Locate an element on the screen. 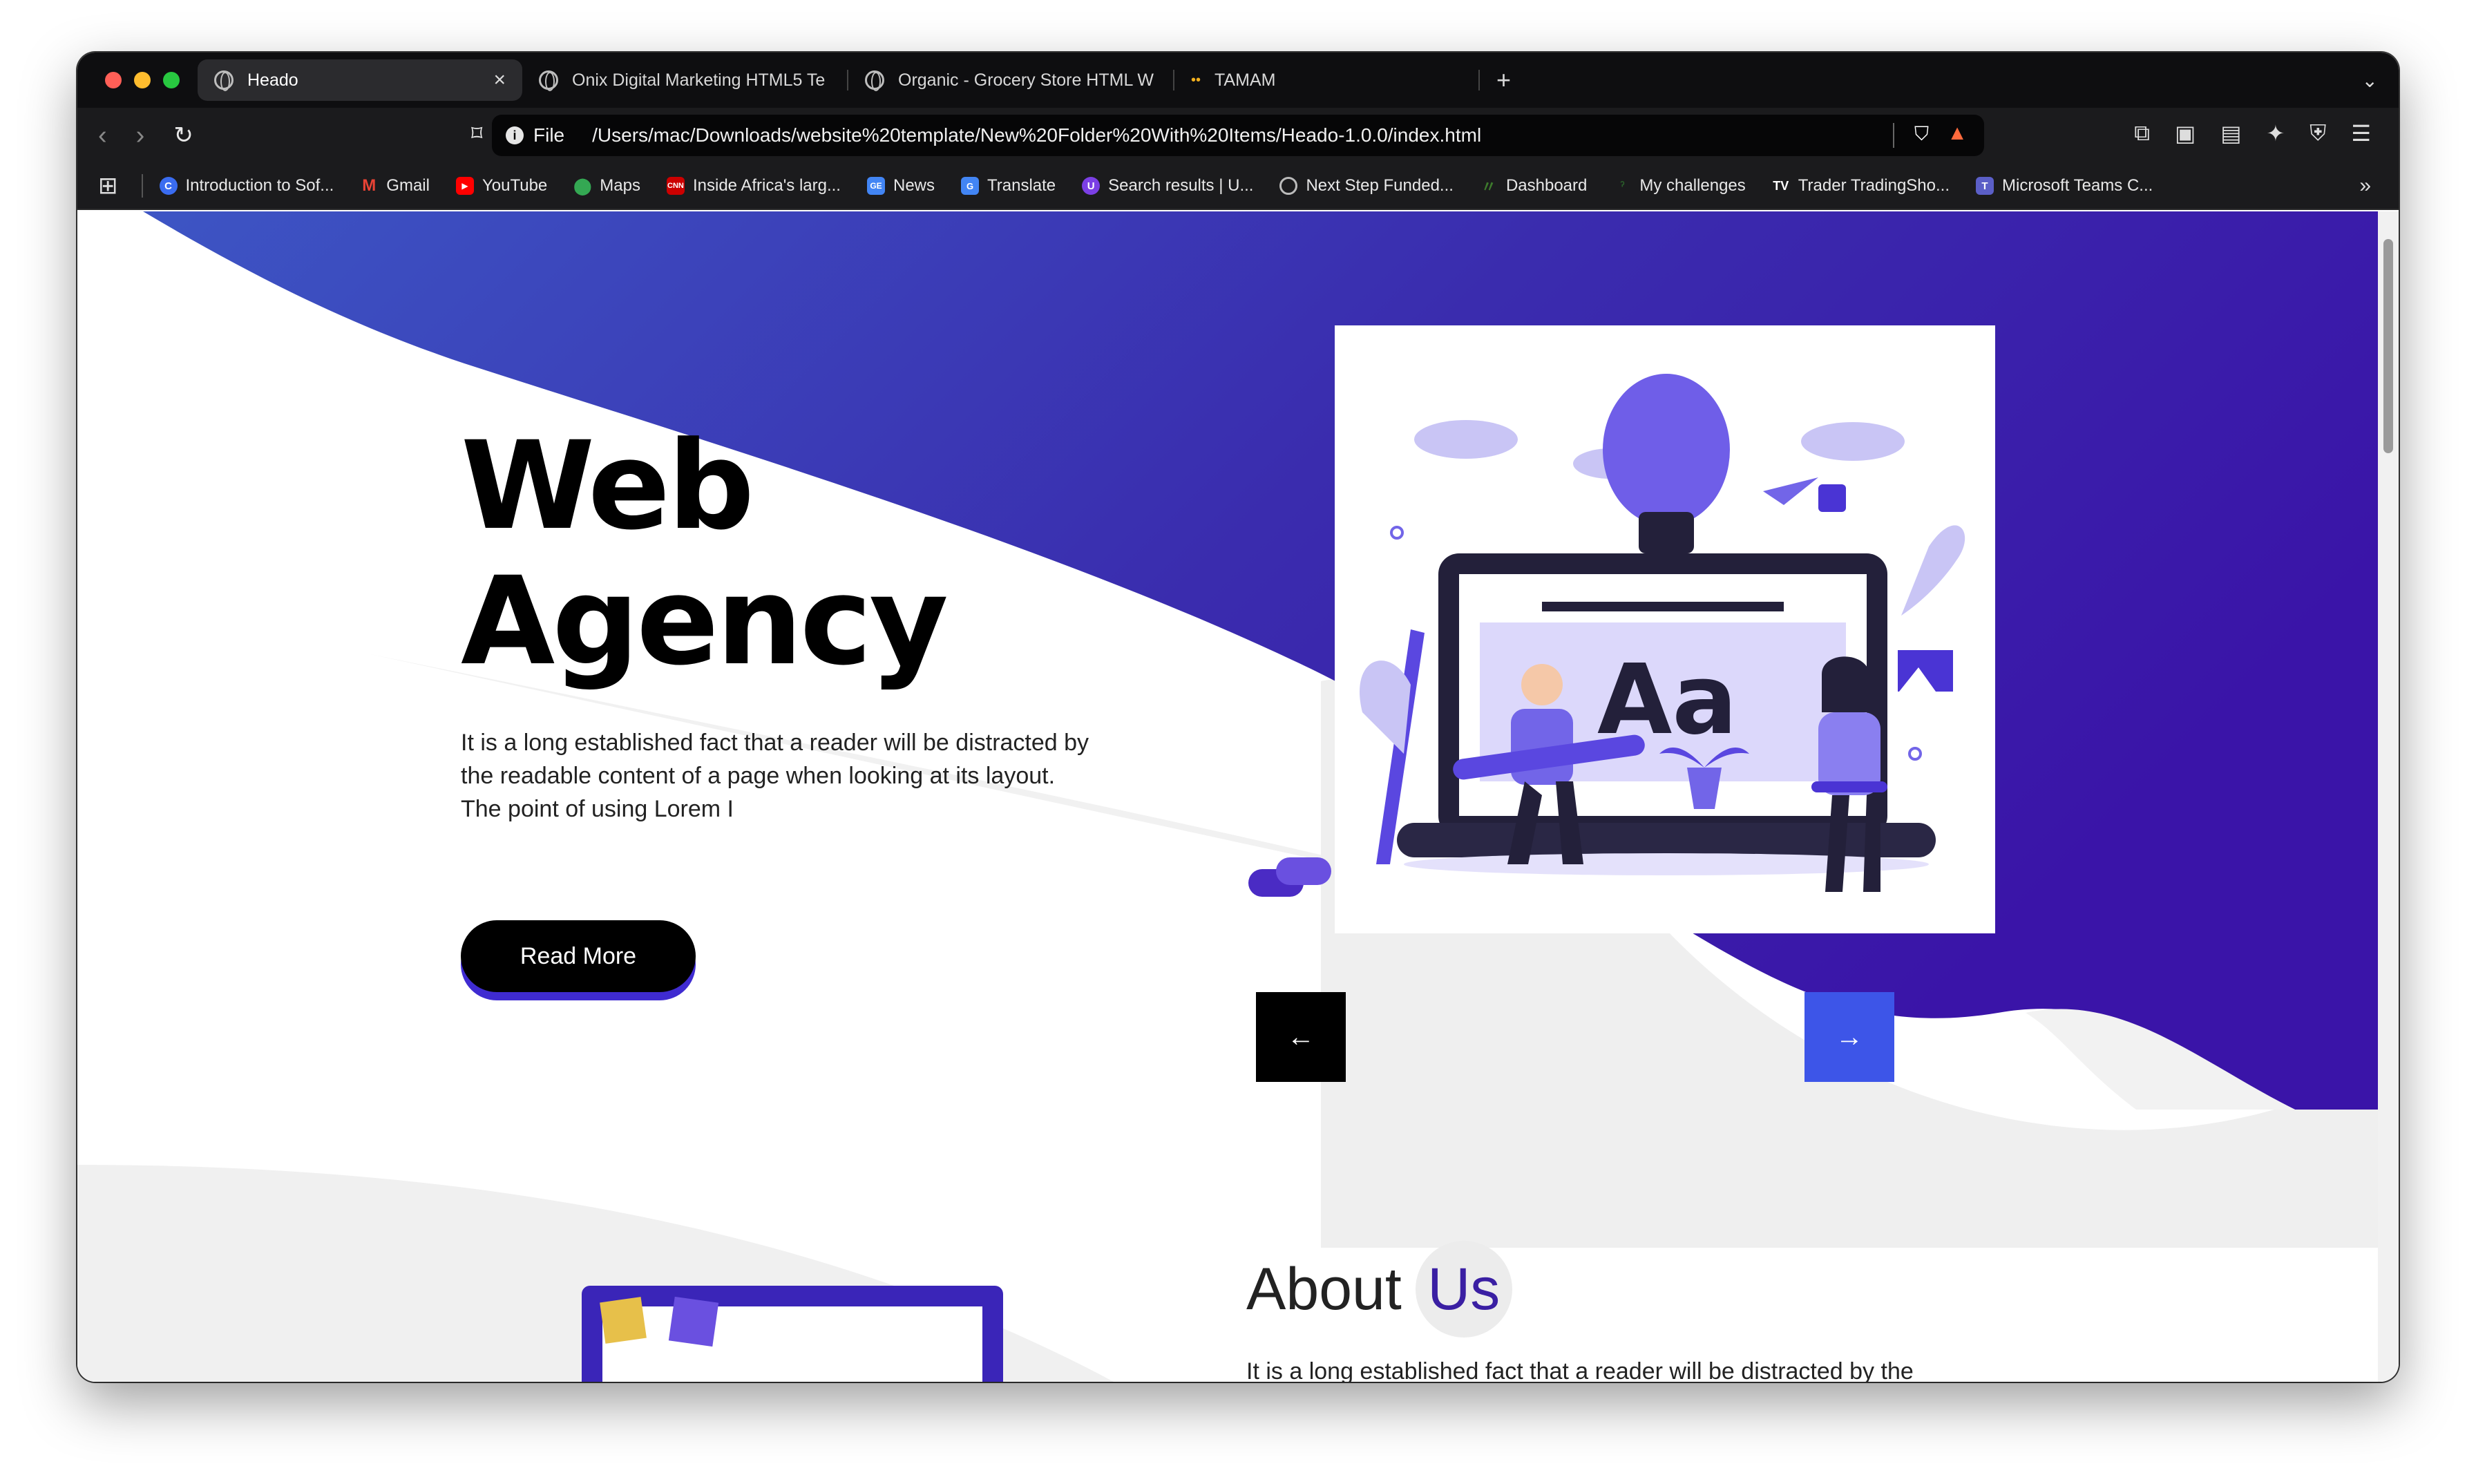  about-illustration is located at coordinates (792, 1334).